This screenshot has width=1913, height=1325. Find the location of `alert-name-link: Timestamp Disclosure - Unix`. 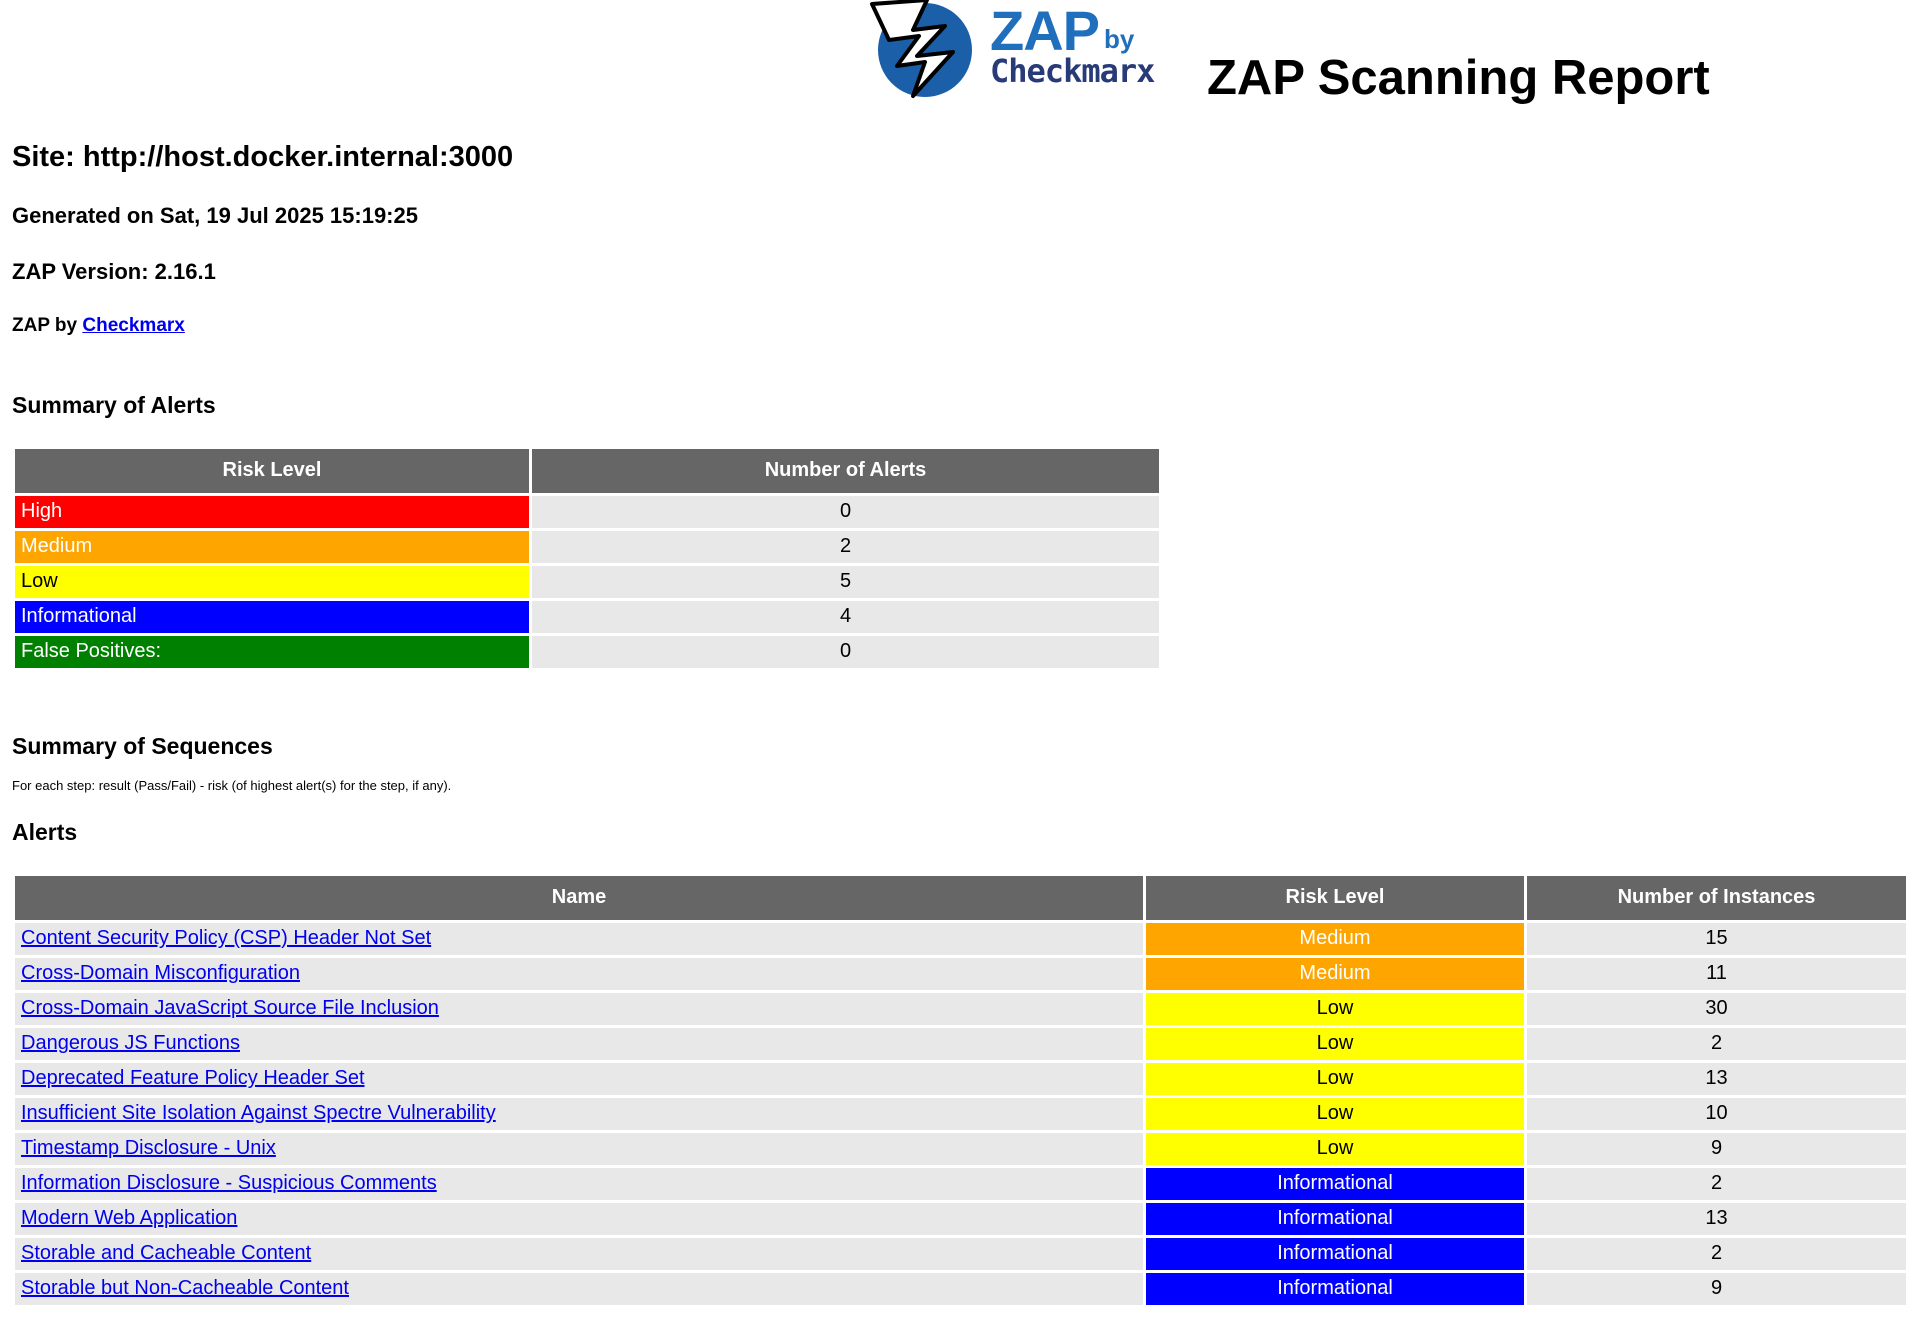

alert-name-link: Timestamp Disclosure - Unix is located at coordinates (148, 1148).